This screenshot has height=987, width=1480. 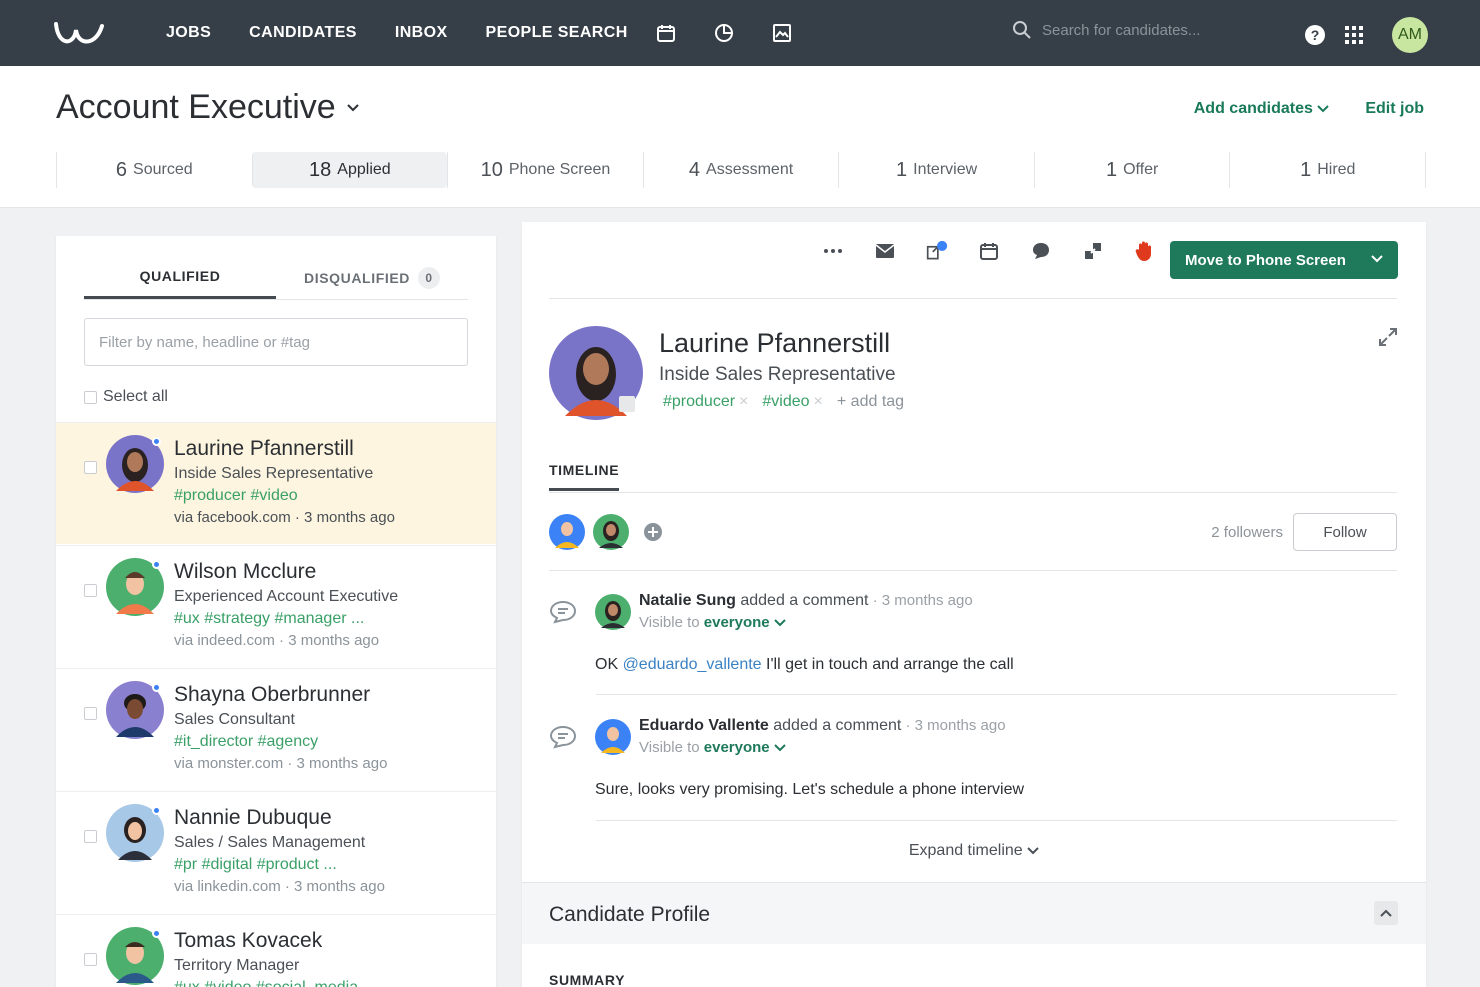 I want to click on stage-count: 6, so click(x=121, y=169).